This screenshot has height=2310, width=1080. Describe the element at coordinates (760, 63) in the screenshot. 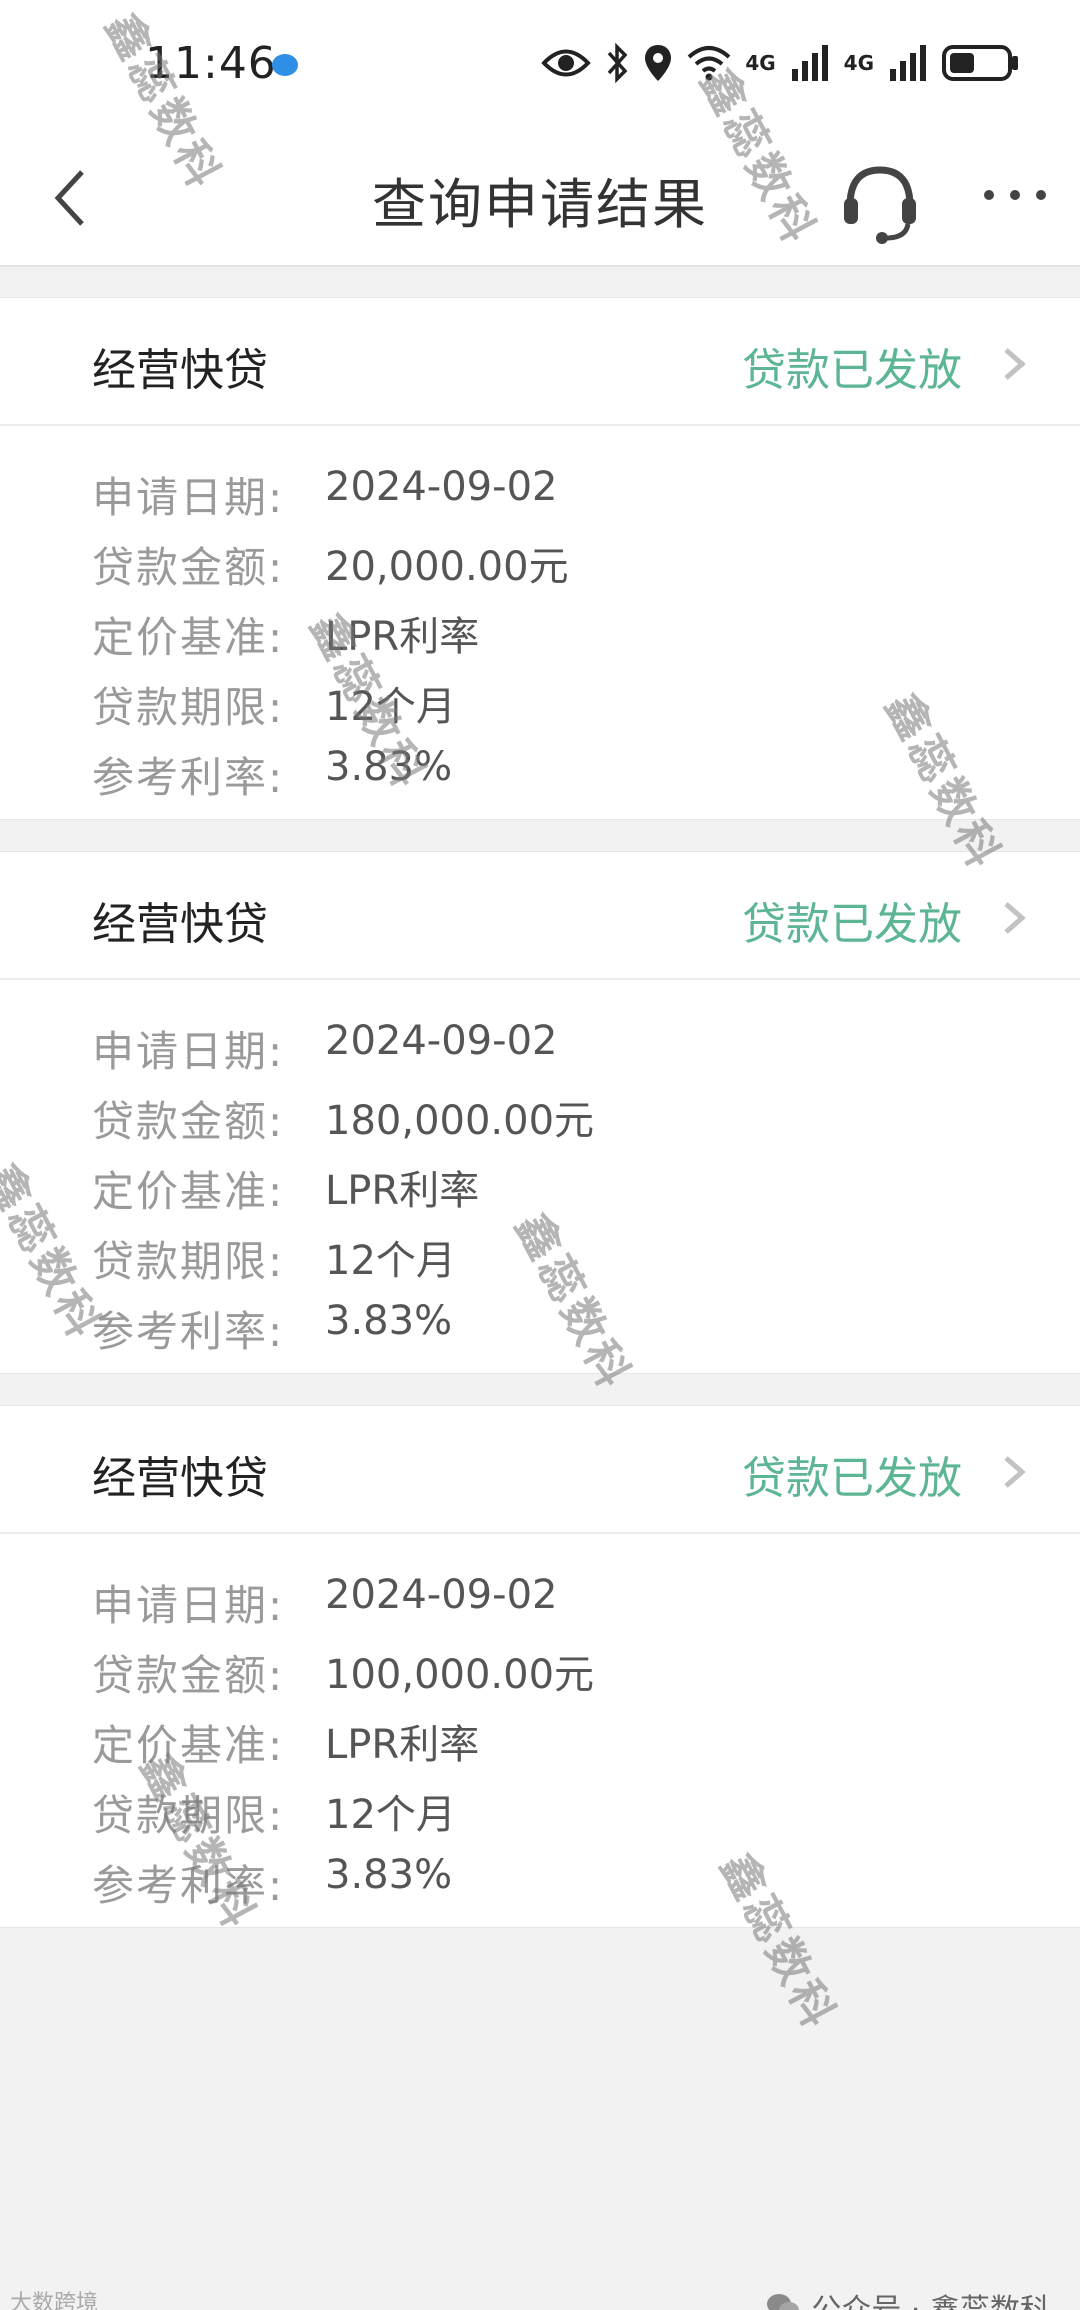

I see `network-type-1: 4G` at that location.